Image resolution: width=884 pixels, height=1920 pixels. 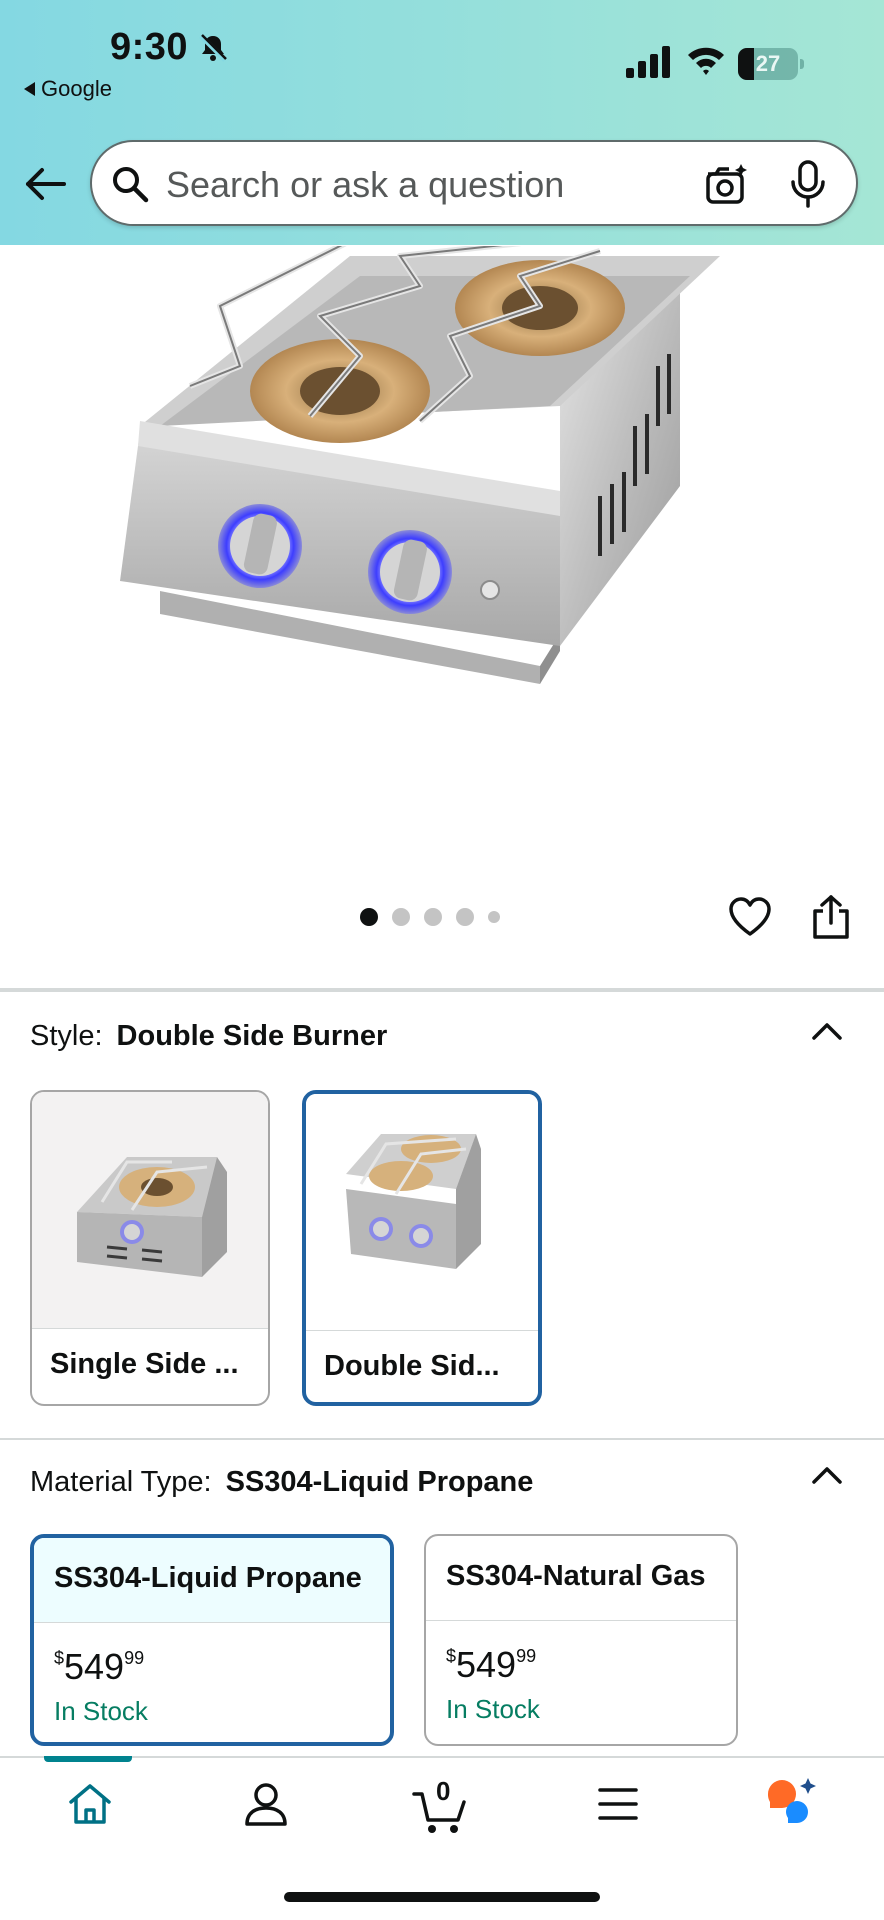 What do you see at coordinates (706, 61) in the screenshot?
I see `wifi-icon` at bounding box center [706, 61].